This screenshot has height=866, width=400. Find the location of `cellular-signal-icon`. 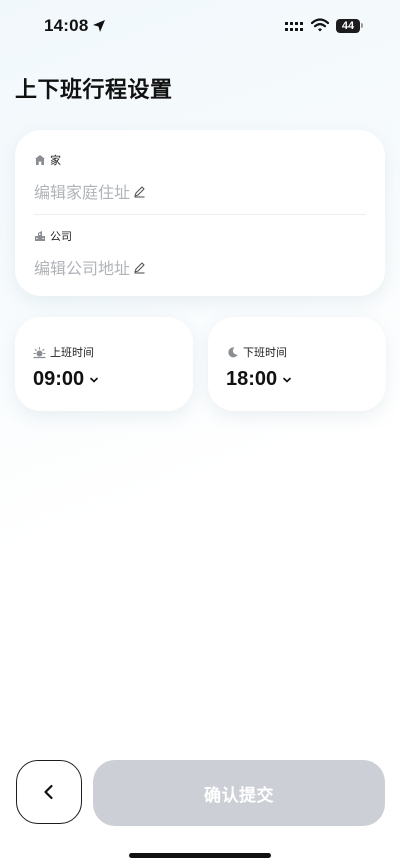

cellular-signal-icon is located at coordinates (294, 26).